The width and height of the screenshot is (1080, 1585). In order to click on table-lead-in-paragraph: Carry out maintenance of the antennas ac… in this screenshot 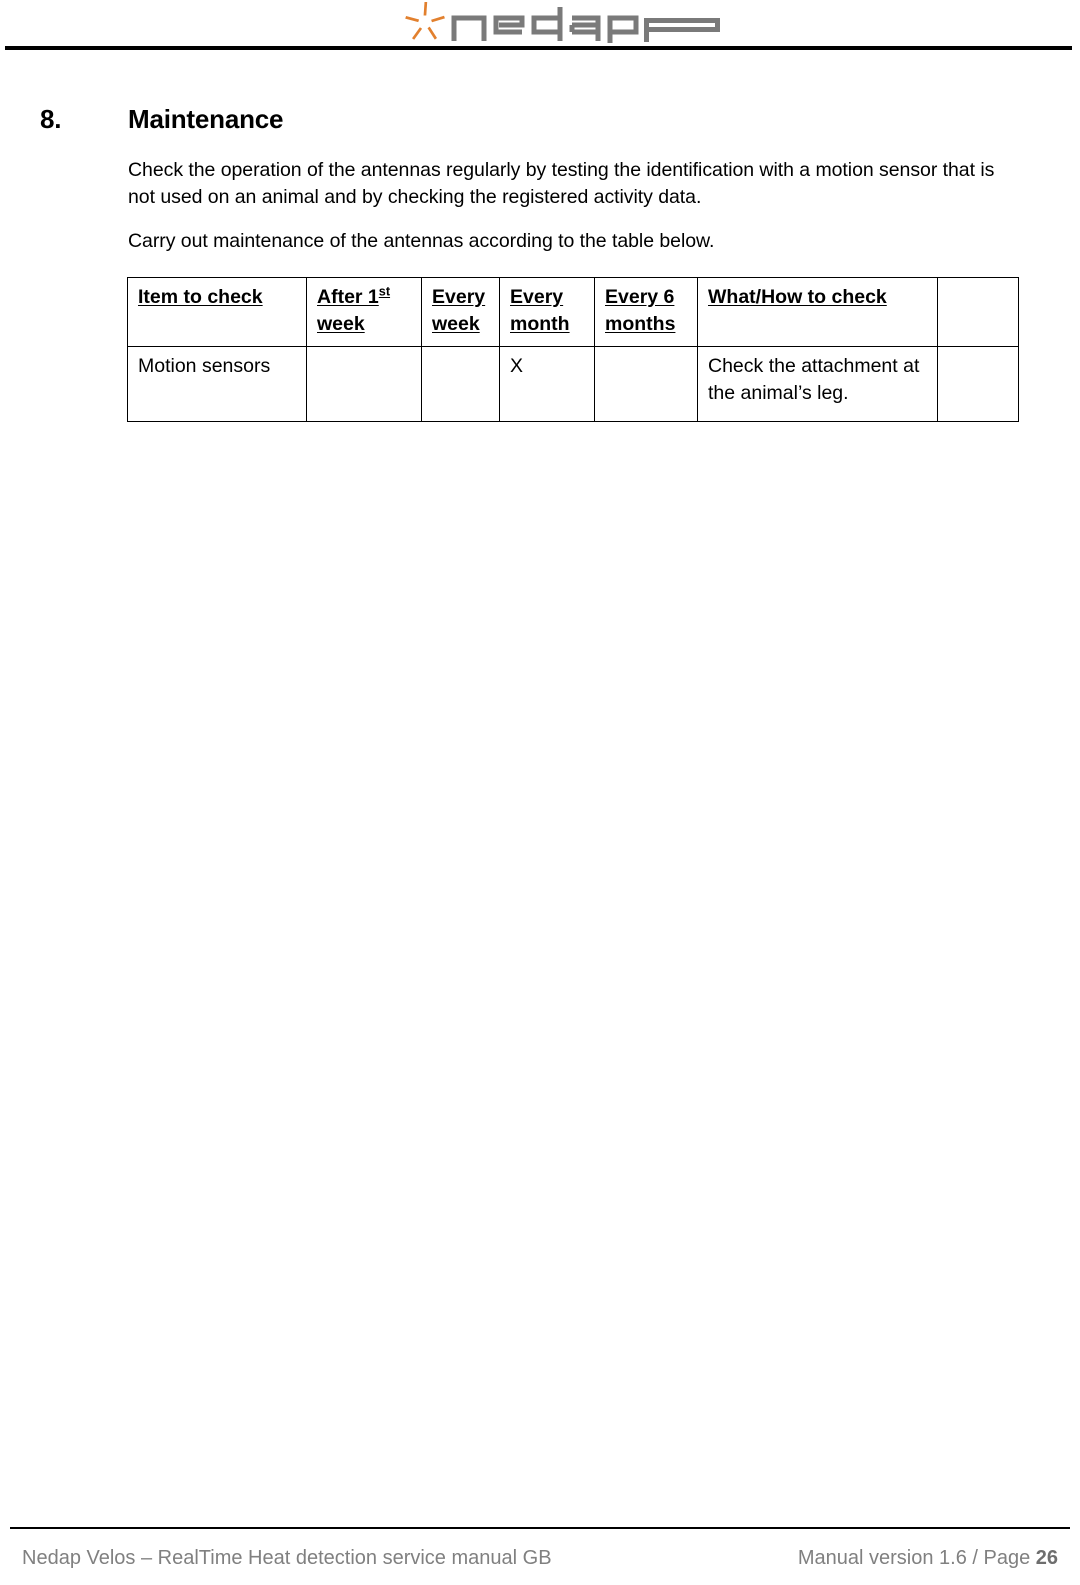, I will do `click(421, 241)`.